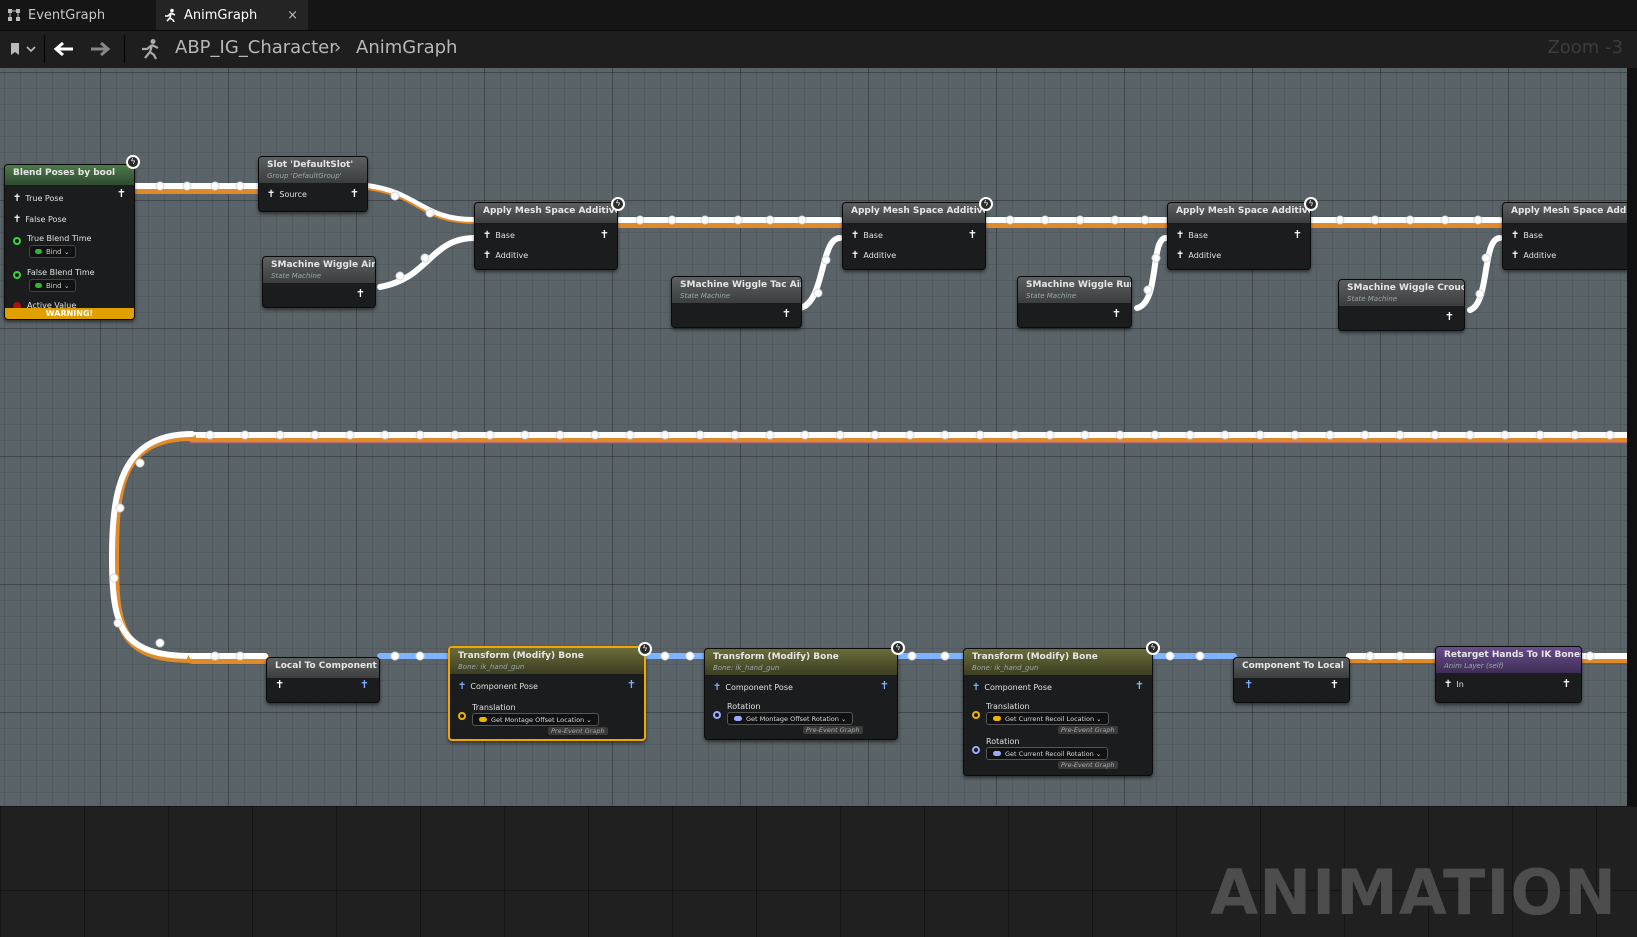  What do you see at coordinates (40, 219) in the screenshot?
I see `false-pose-pin: ✝ False Pose` at bounding box center [40, 219].